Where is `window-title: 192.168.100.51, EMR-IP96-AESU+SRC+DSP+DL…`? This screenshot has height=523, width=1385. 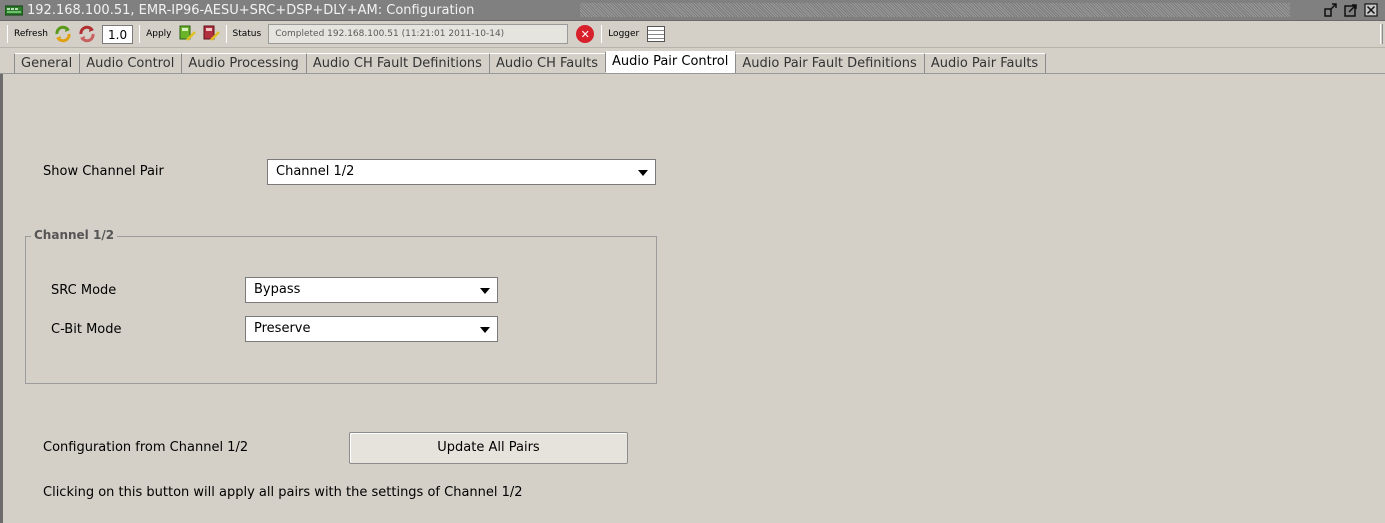
window-title: 192.168.100.51, EMR-IP96-AESU+SRC+DSP+DL… is located at coordinates (251, 10).